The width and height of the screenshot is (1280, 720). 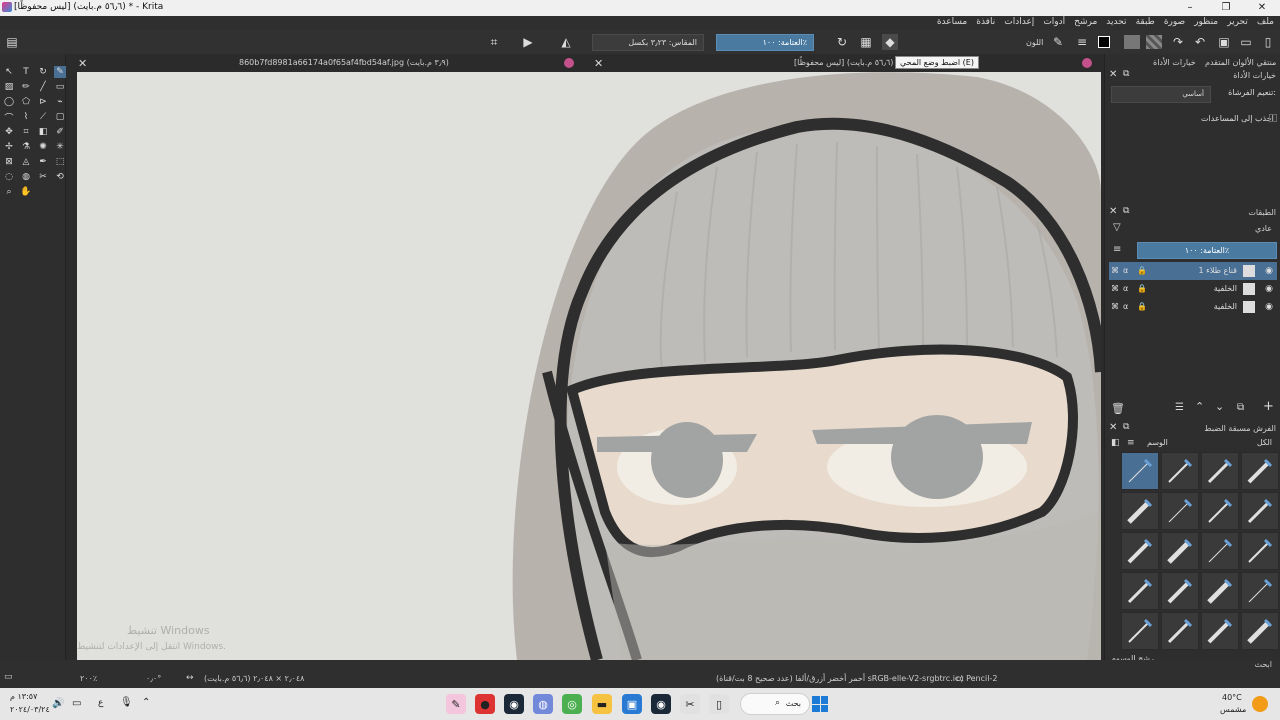 What do you see at coordinates (43, 132) in the screenshot?
I see `gradient-fill-icon: ◧` at bounding box center [43, 132].